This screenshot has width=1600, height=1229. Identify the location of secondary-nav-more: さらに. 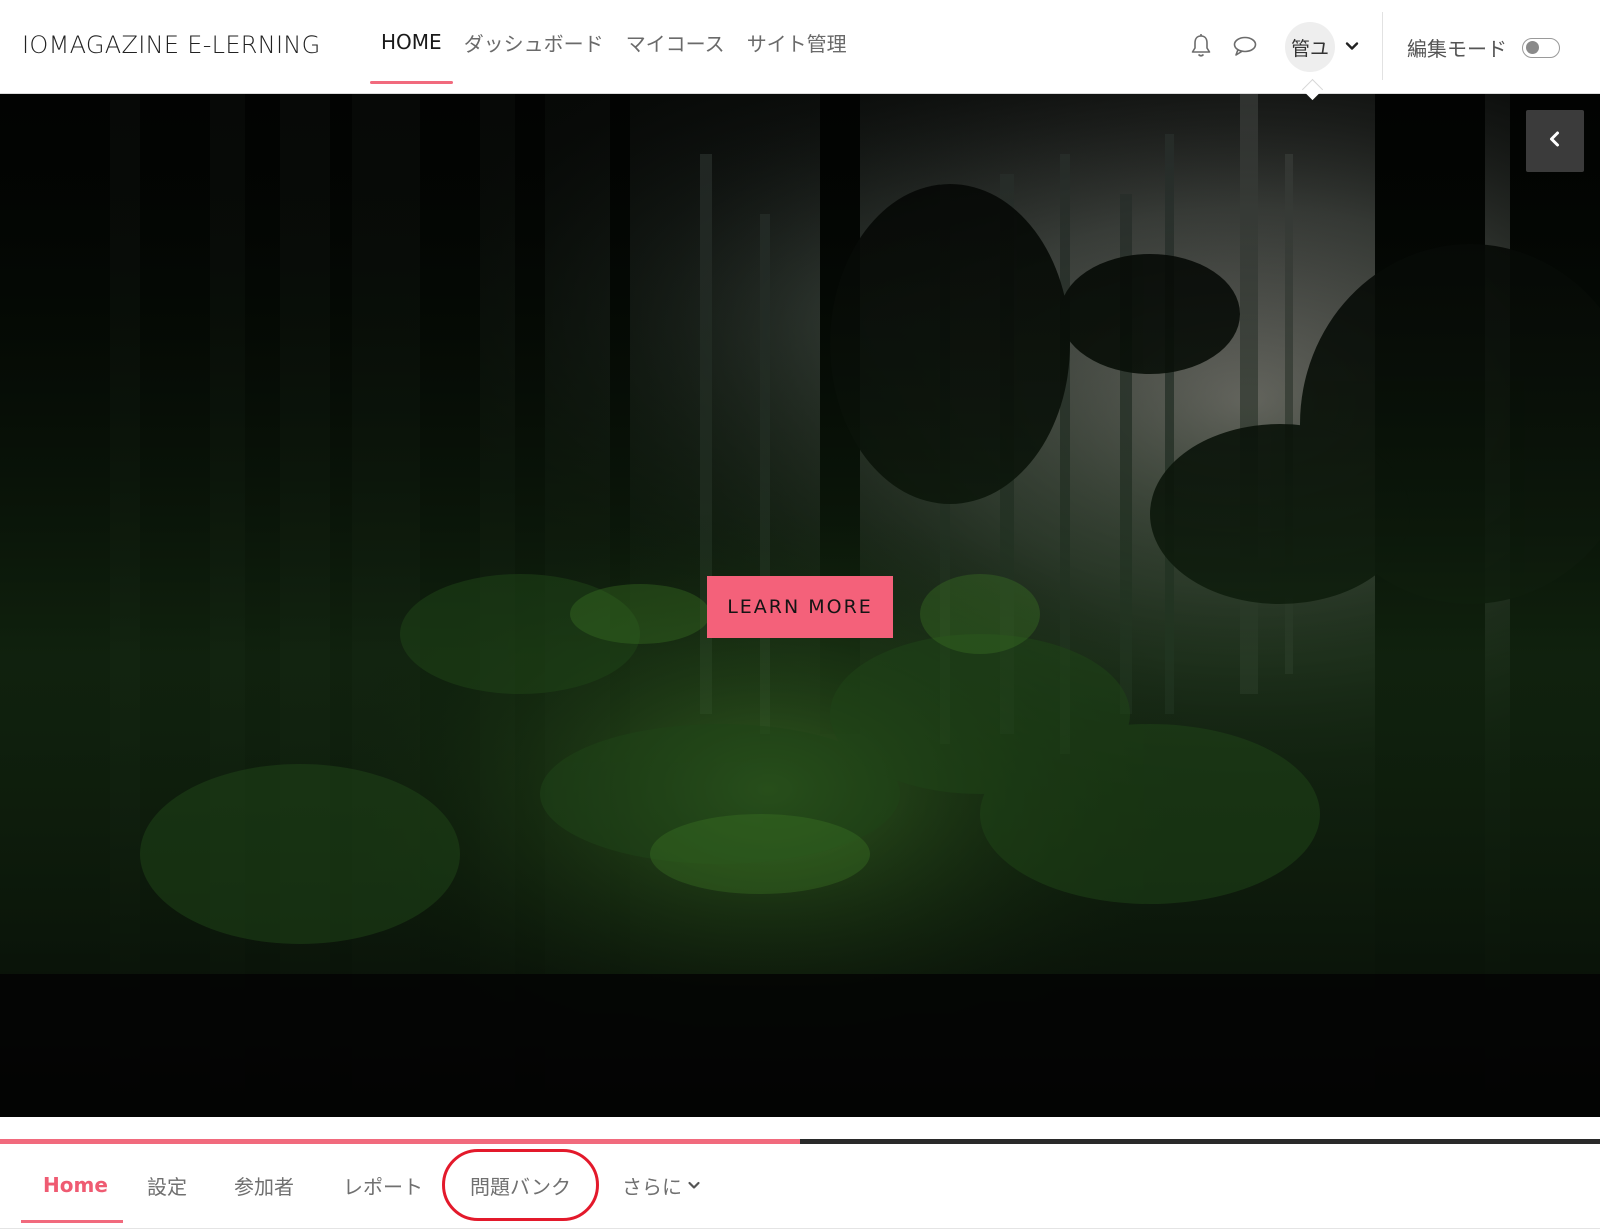
(661, 1185).